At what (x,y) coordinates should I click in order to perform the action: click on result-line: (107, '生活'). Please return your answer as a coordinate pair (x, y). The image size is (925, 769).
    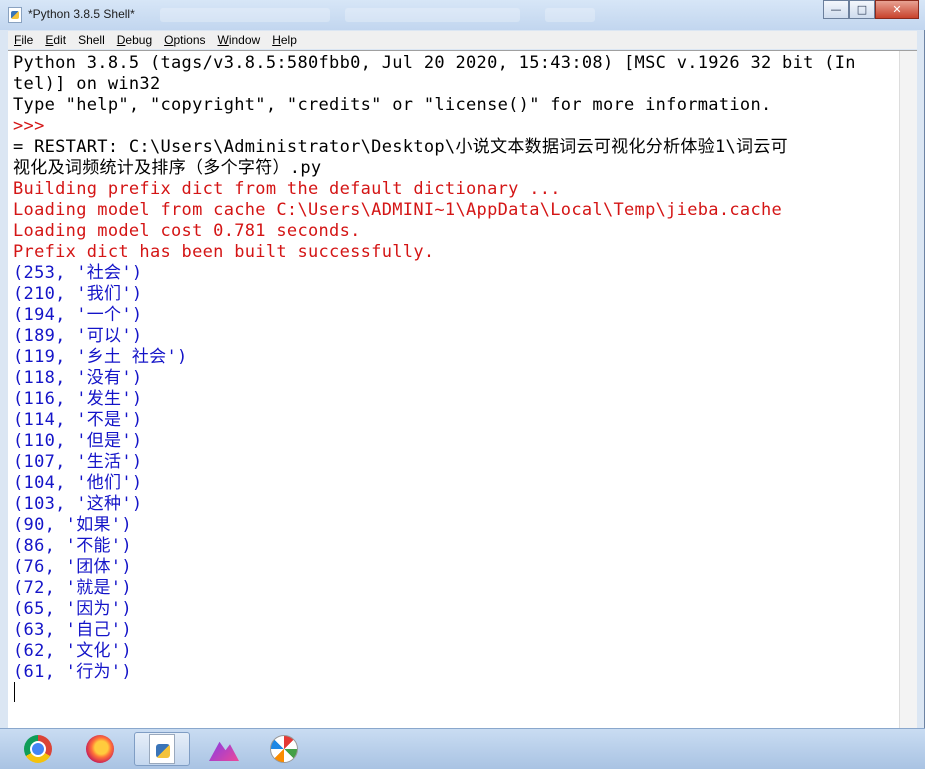
    Looking at the image, I should click on (78, 462).